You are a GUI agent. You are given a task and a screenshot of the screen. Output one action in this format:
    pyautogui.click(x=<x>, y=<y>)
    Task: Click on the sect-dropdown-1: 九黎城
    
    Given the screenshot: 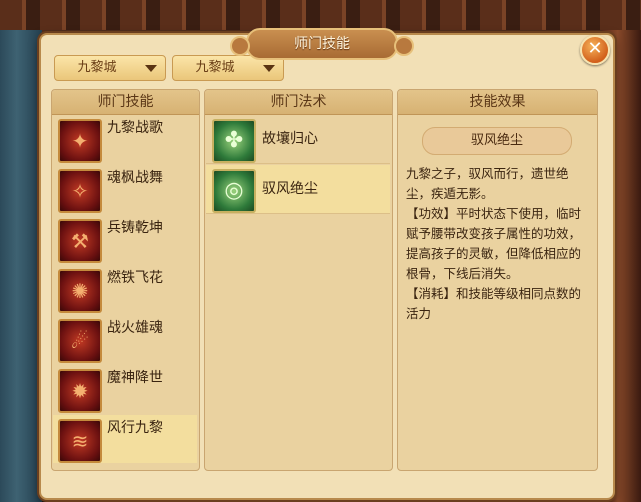 What is the action you would take?
    pyautogui.click(x=110, y=68)
    